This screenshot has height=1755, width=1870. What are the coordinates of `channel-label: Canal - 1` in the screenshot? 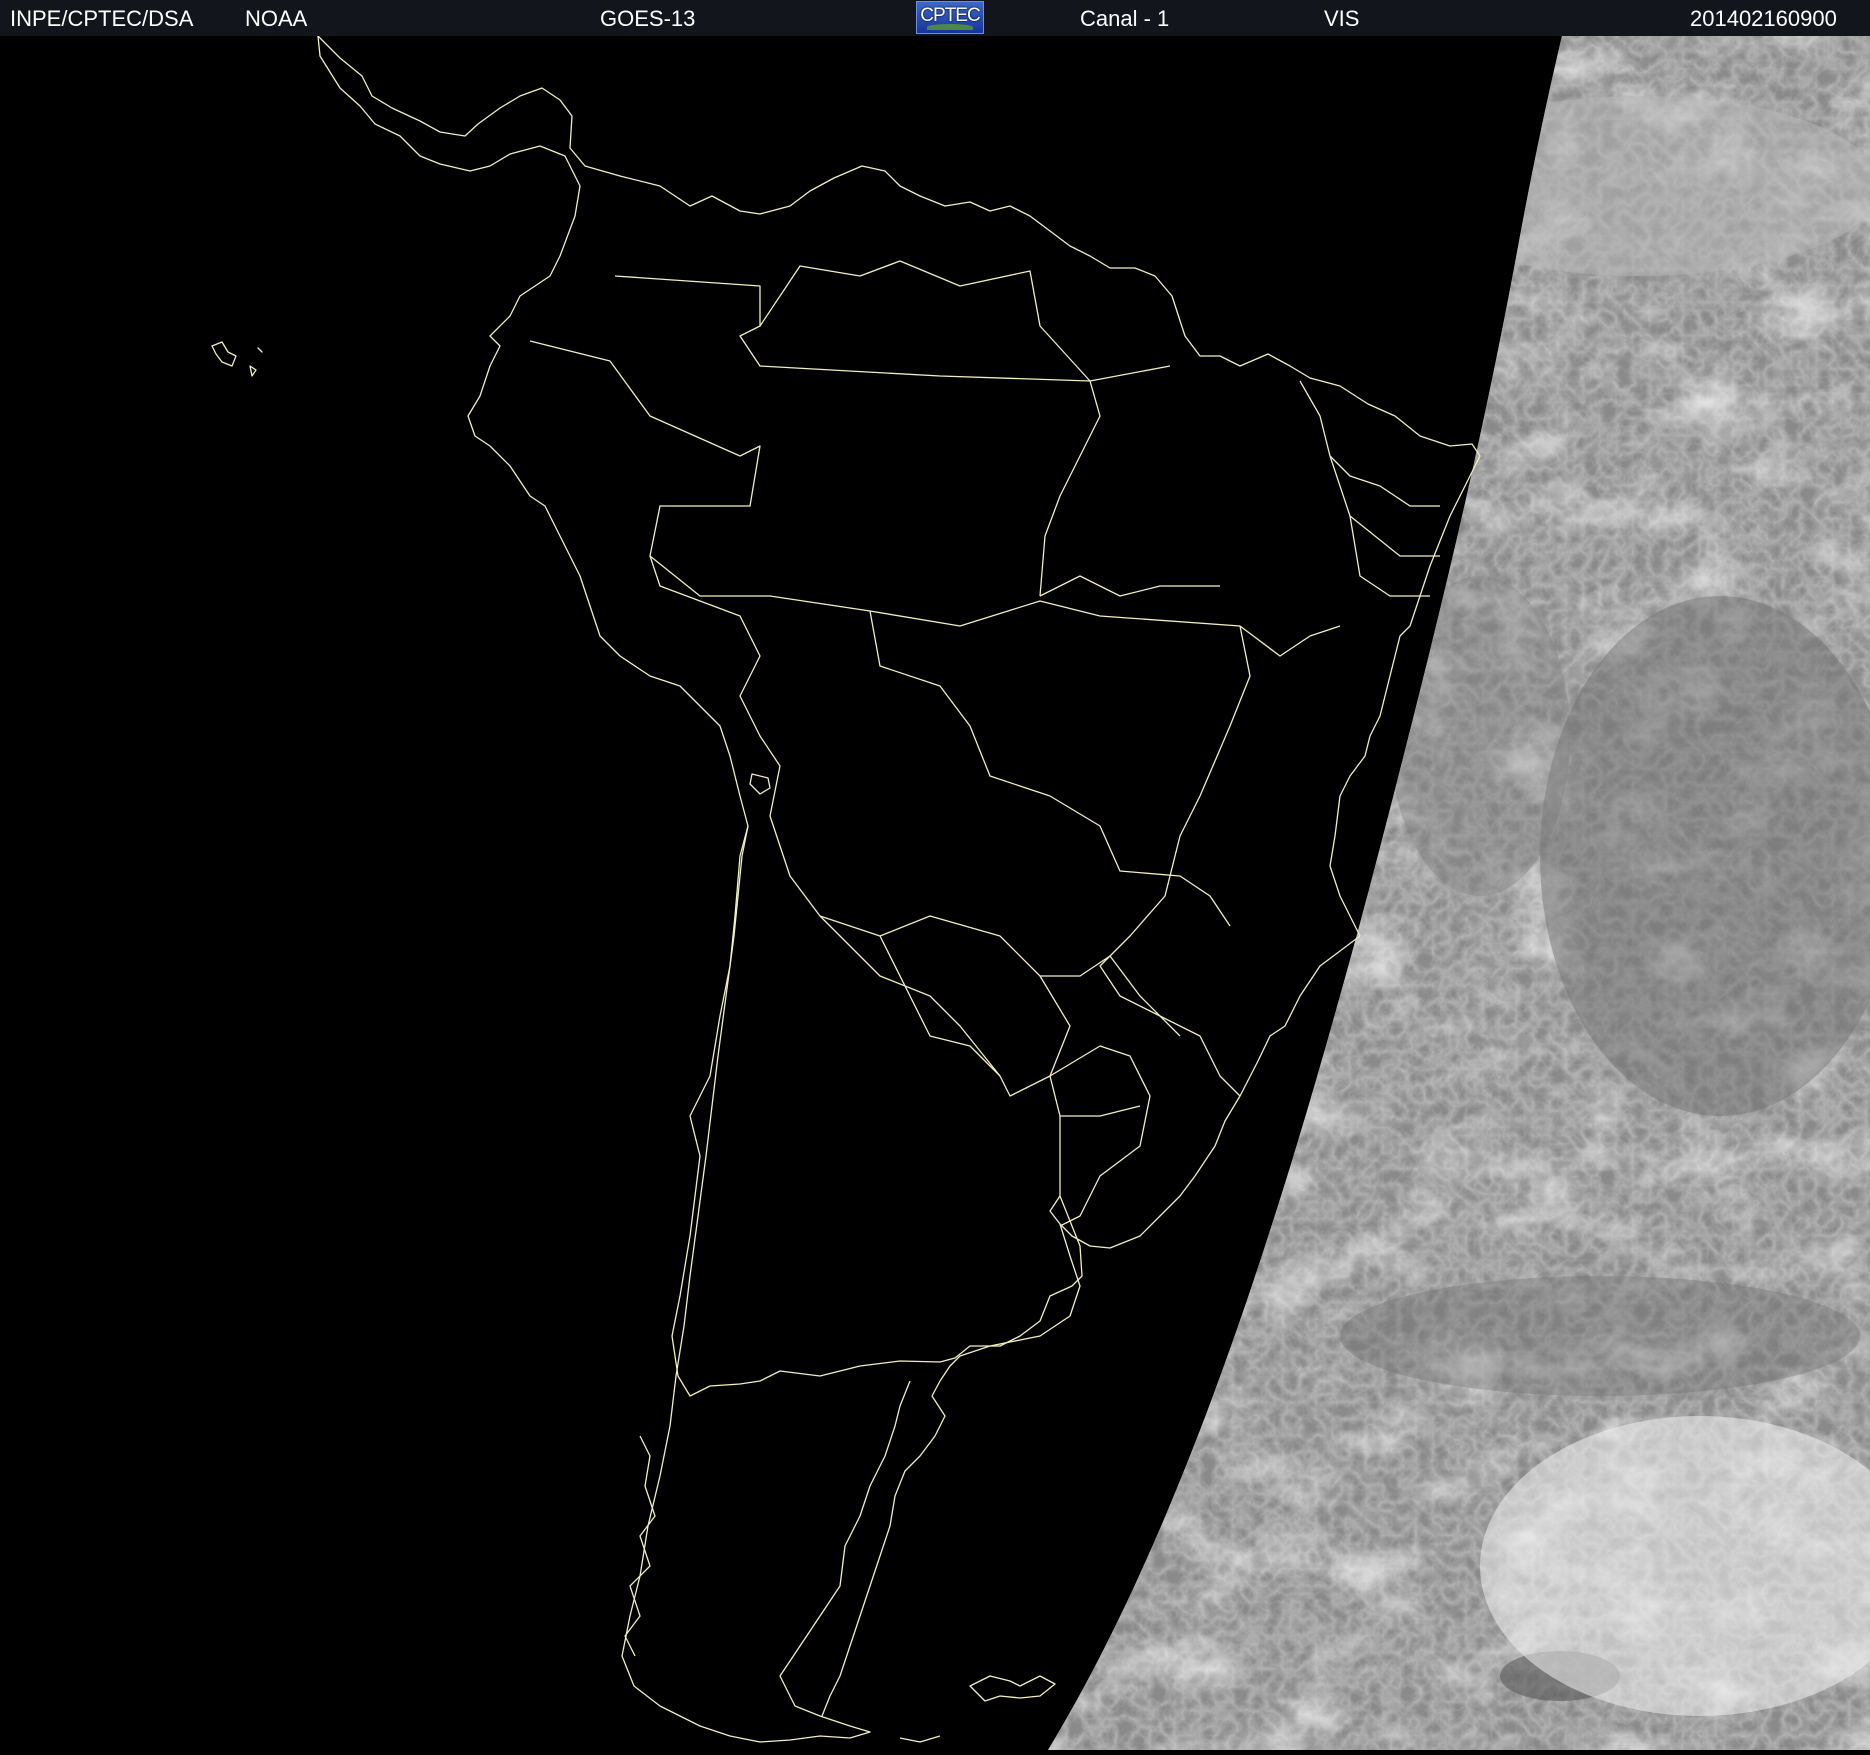 It's located at (1125, 18).